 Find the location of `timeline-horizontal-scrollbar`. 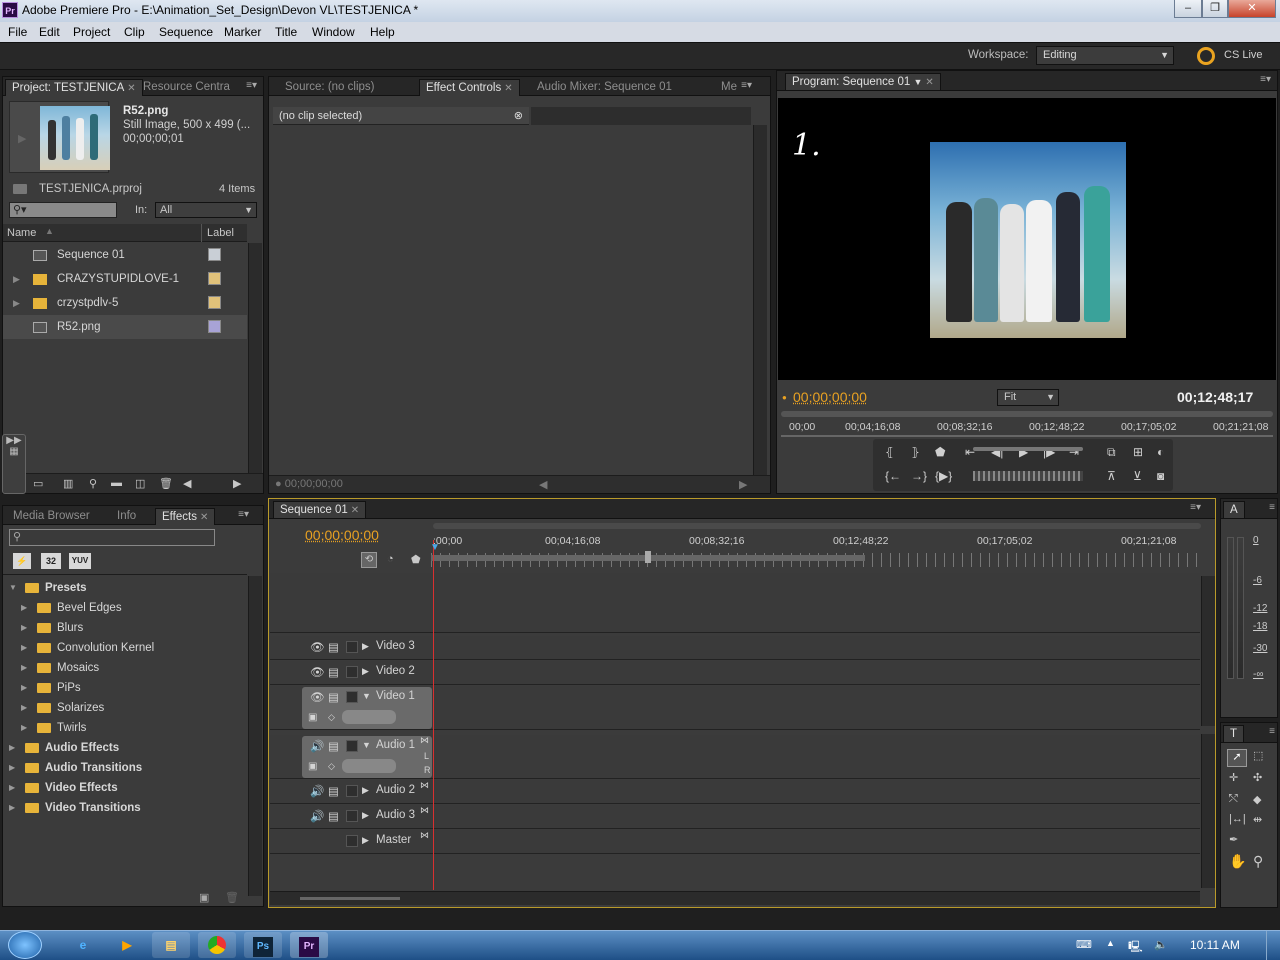

timeline-horizontal-scrollbar is located at coordinates (735, 898).